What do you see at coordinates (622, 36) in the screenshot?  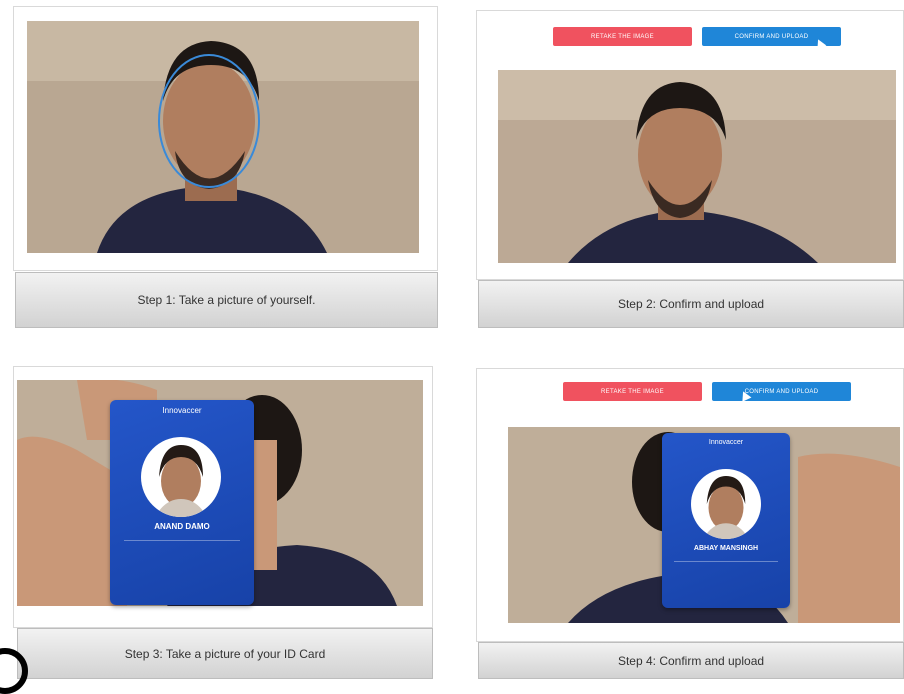 I see `retake-image-button: RETAKE THE IMAGE` at bounding box center [622, 36].